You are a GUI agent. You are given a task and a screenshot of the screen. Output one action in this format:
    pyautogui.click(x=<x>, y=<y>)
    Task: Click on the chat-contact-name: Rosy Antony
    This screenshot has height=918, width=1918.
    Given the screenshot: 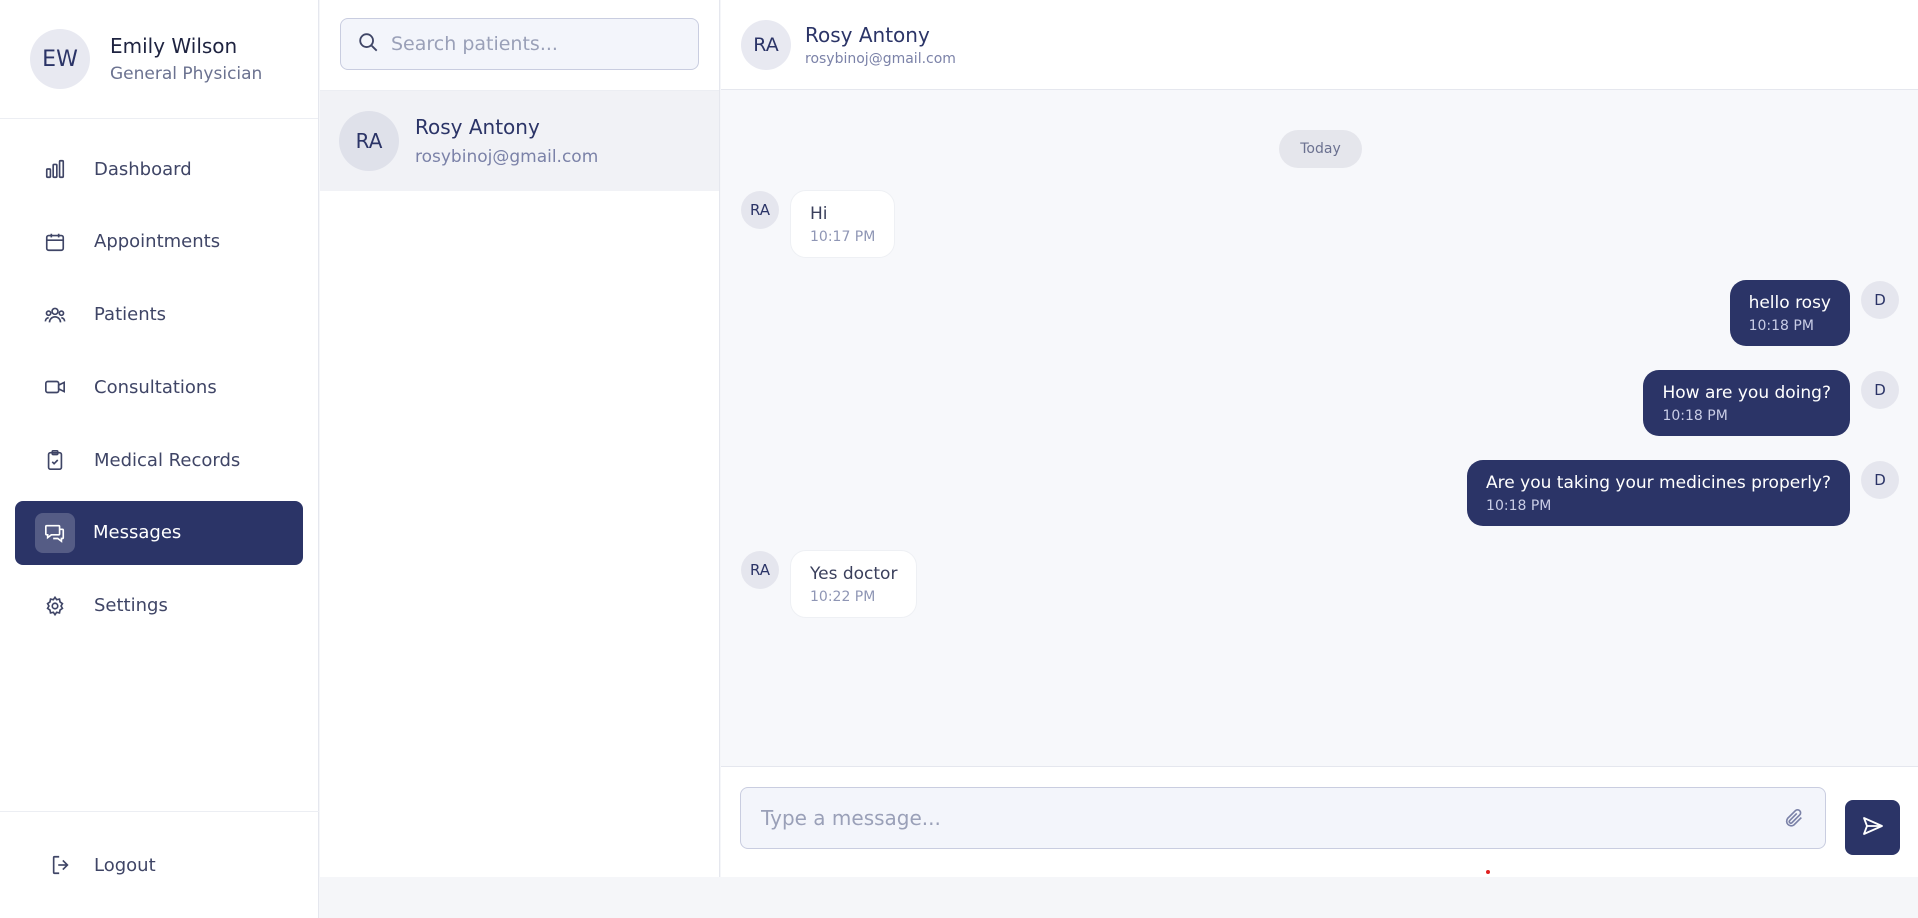 What is the action you would take?
    pyautogui.click(x=867, y=34)
    